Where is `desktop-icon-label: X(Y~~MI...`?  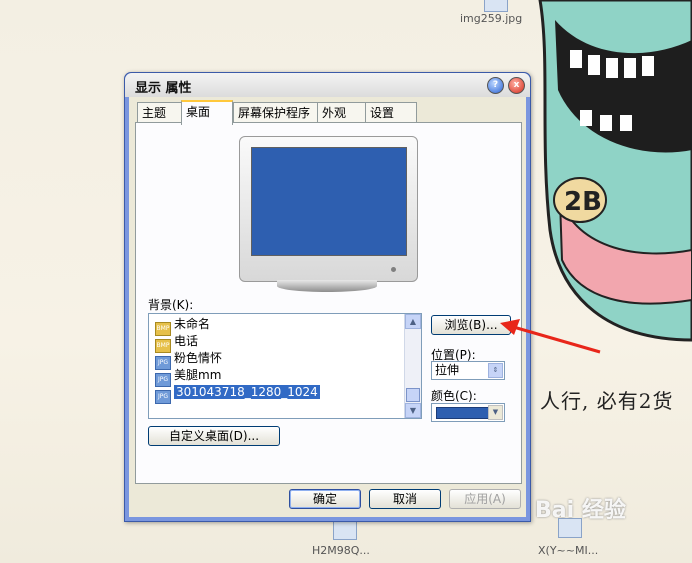
desktop-icon-label: X(Y~~MI... is located at coordinates (568, 550).